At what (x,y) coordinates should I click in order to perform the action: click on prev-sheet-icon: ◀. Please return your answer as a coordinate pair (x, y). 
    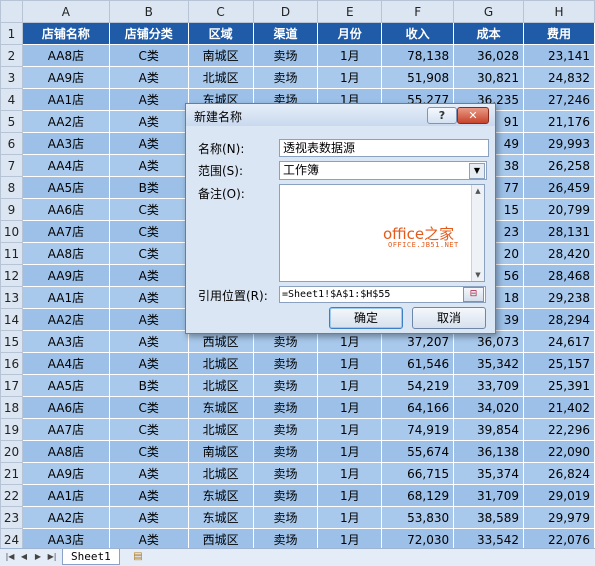
    Looking at the image, I should click on (24, 557).